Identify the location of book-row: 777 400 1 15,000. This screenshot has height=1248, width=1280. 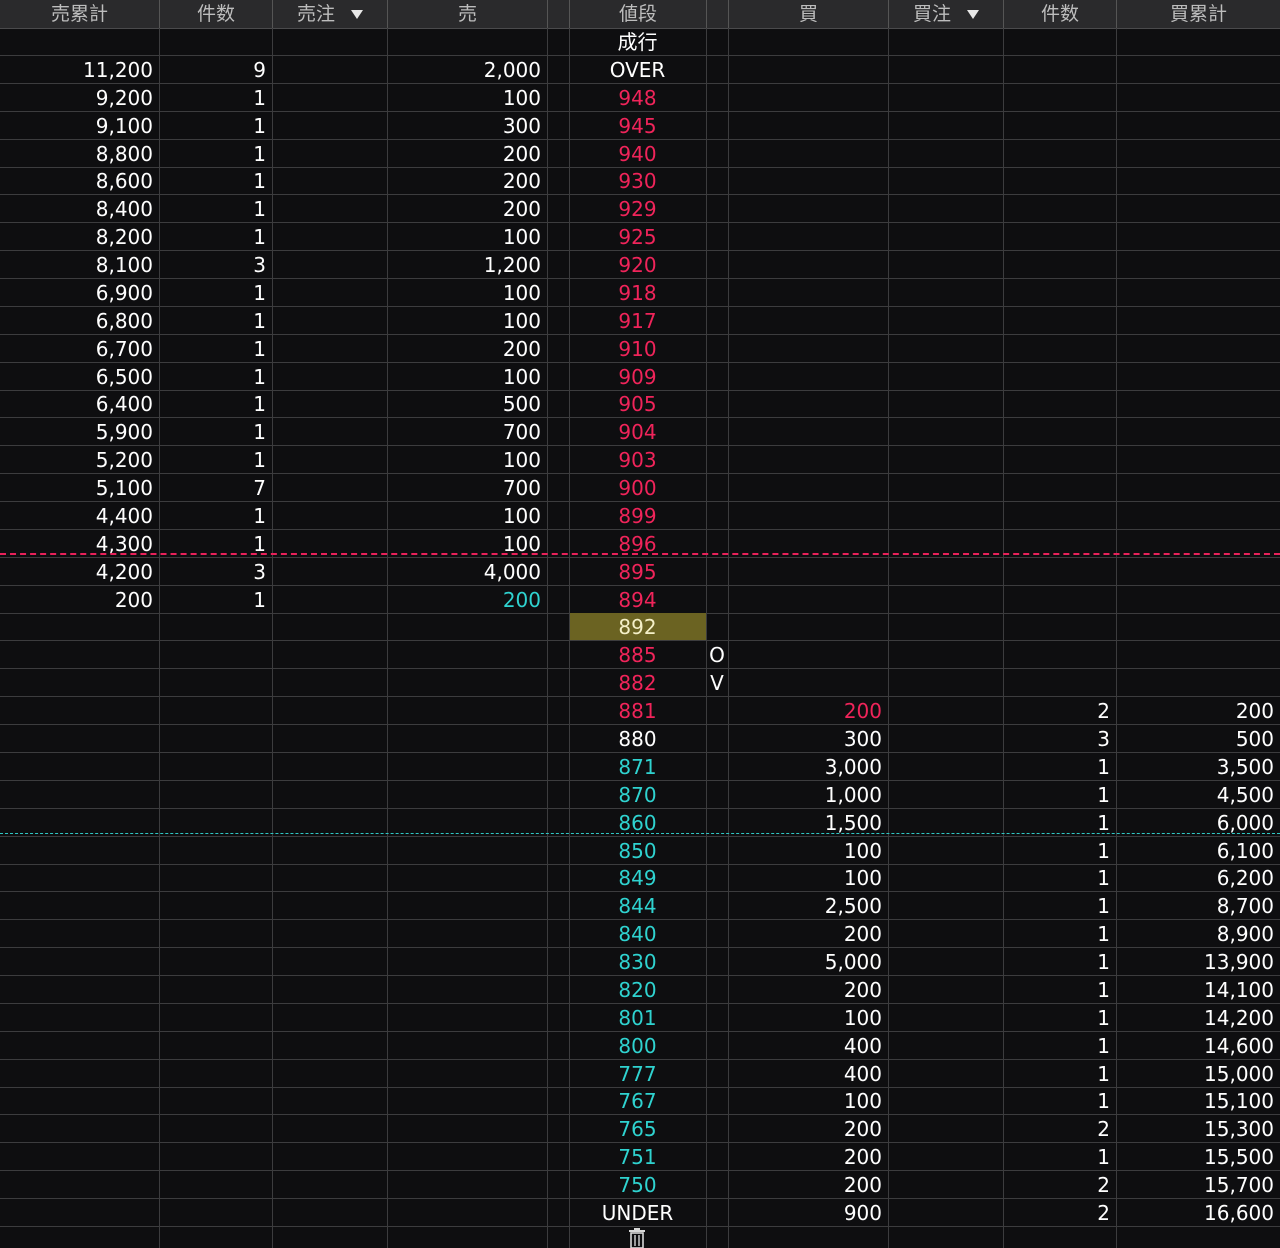
(640, 1074).